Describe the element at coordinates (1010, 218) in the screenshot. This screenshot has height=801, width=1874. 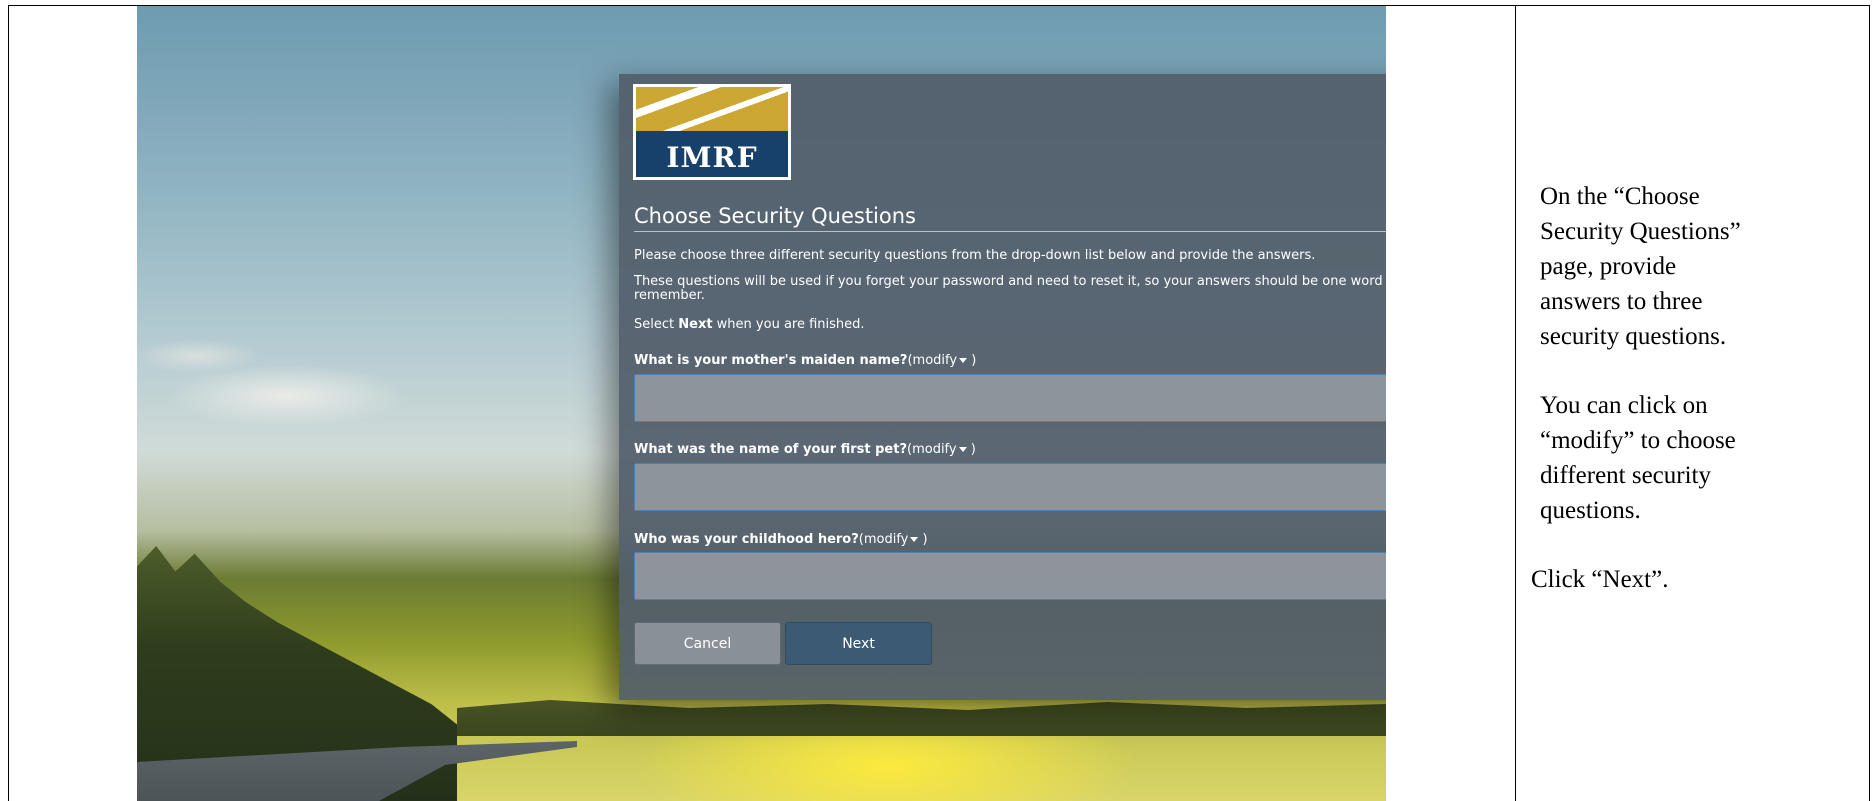
I see `page-title: Choose Security Questions` at that location.